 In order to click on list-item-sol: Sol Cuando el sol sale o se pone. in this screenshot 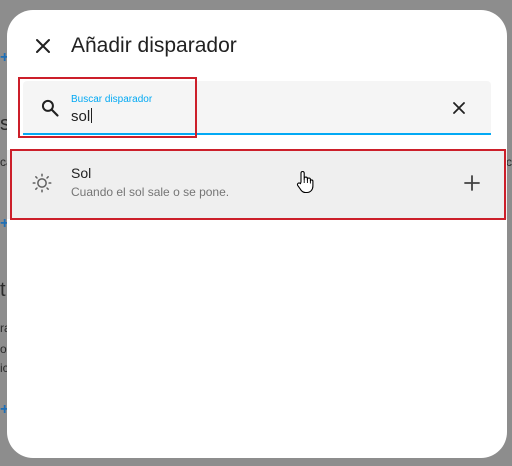, I will do `click(257, 184)`.